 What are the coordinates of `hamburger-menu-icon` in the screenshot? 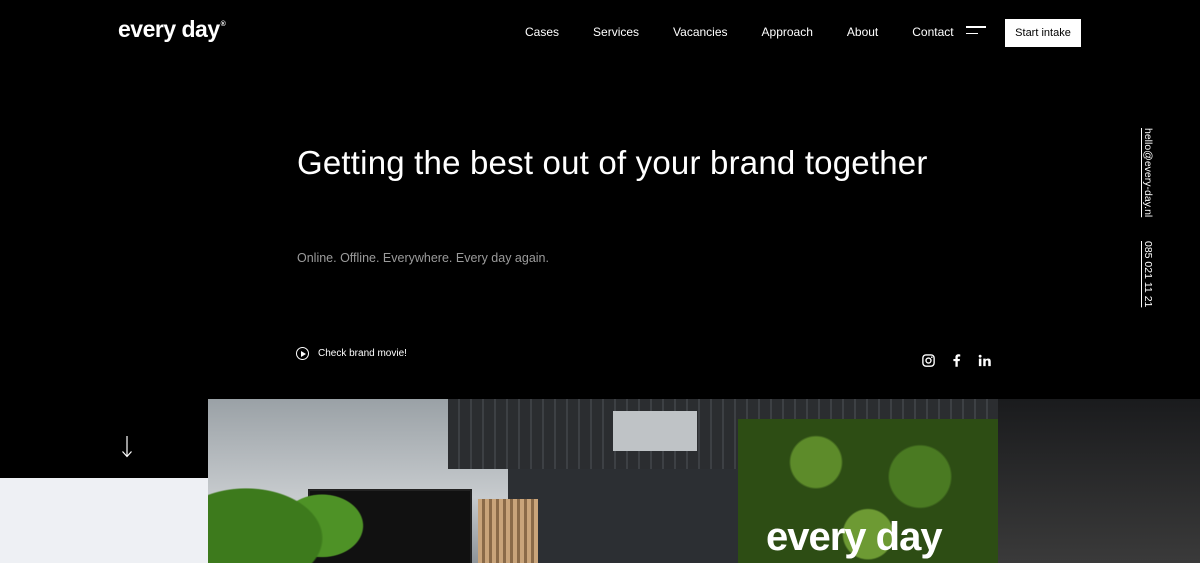 It's located at (976, 32).